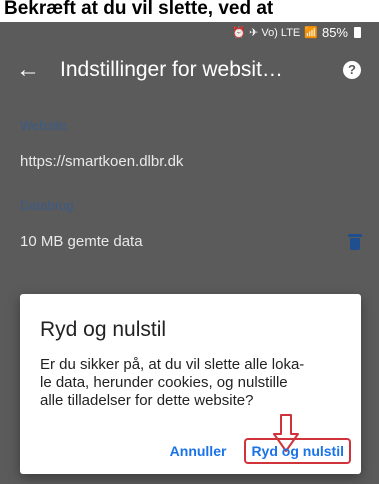 This screenshot has width=379, height=484. What do you see at coordinates (198, 451) in the screenshot?
I see `cancel-button: Annuller` at bounding box center [198, 451].